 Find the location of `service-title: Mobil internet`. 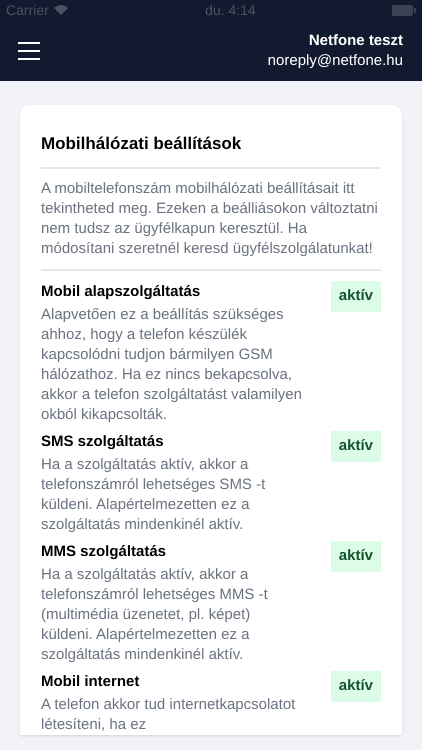

service-title: Mobil internet is located at coordinates (90, 682).